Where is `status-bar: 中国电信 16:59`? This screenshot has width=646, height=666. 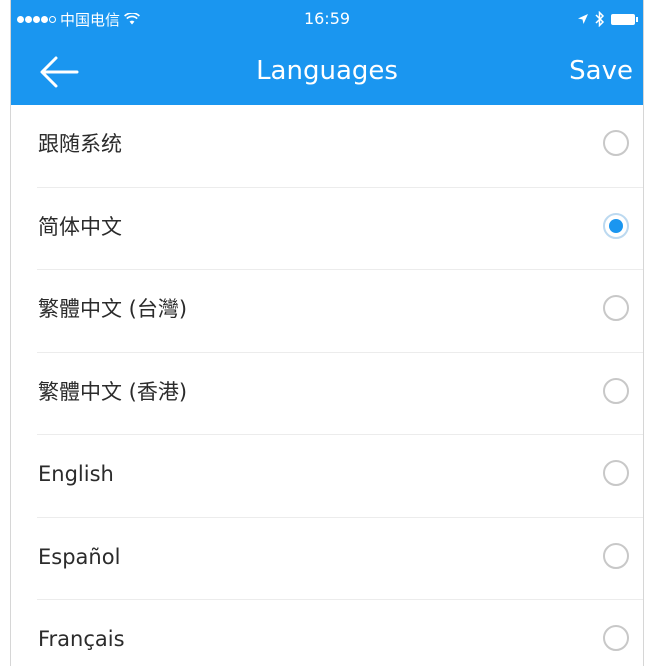 status-bar: 中国电信 16:59 is located at coordinates (327, 19).